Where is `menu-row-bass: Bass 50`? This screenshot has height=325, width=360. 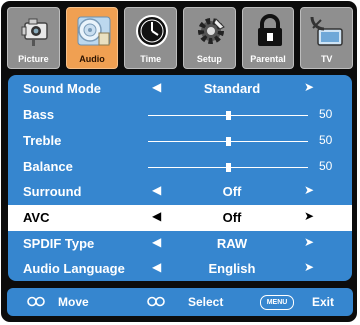
menu-row-bass: Bass 50 is located at coordinates (180, 115).